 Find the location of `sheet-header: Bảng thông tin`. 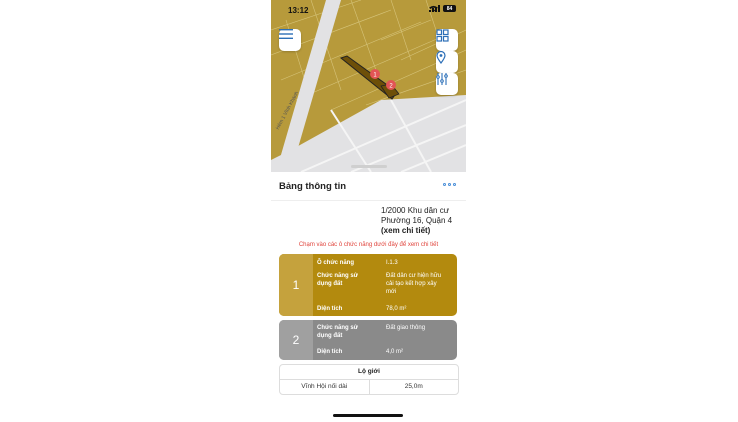

sheet-header: Bảng thông tin is located at coordinates (368, 186).